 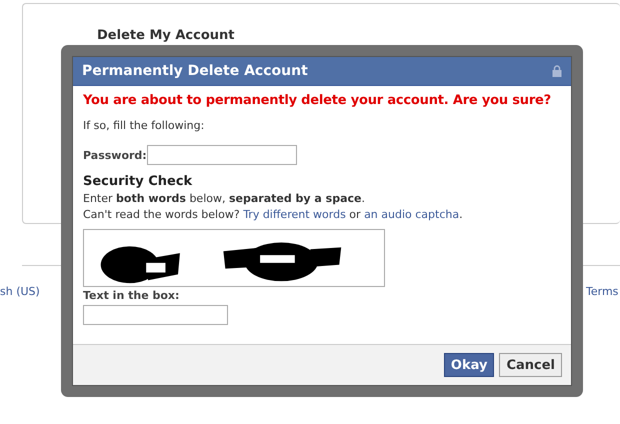 I want to click on captcha-instruction: Enter both words below, separated by a space., so click(x=224, y=198).